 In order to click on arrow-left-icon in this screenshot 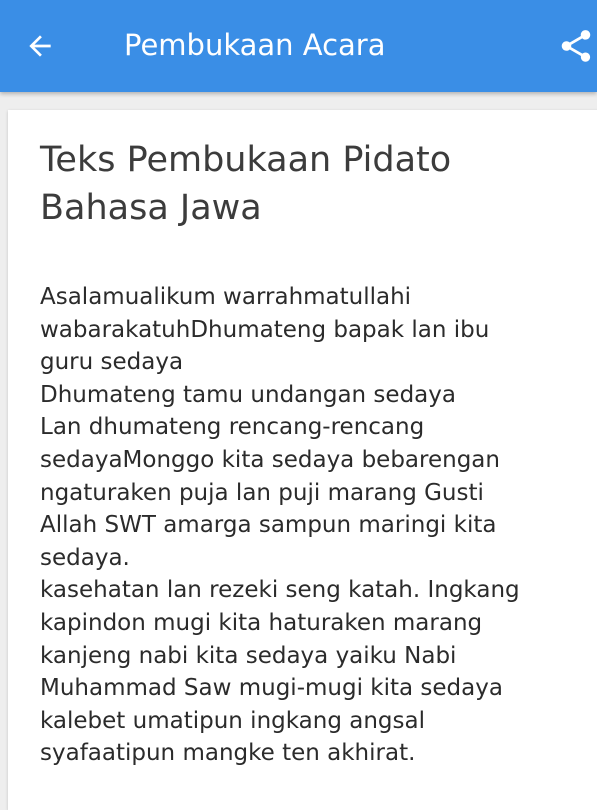, I will do `click(40, 46)`.